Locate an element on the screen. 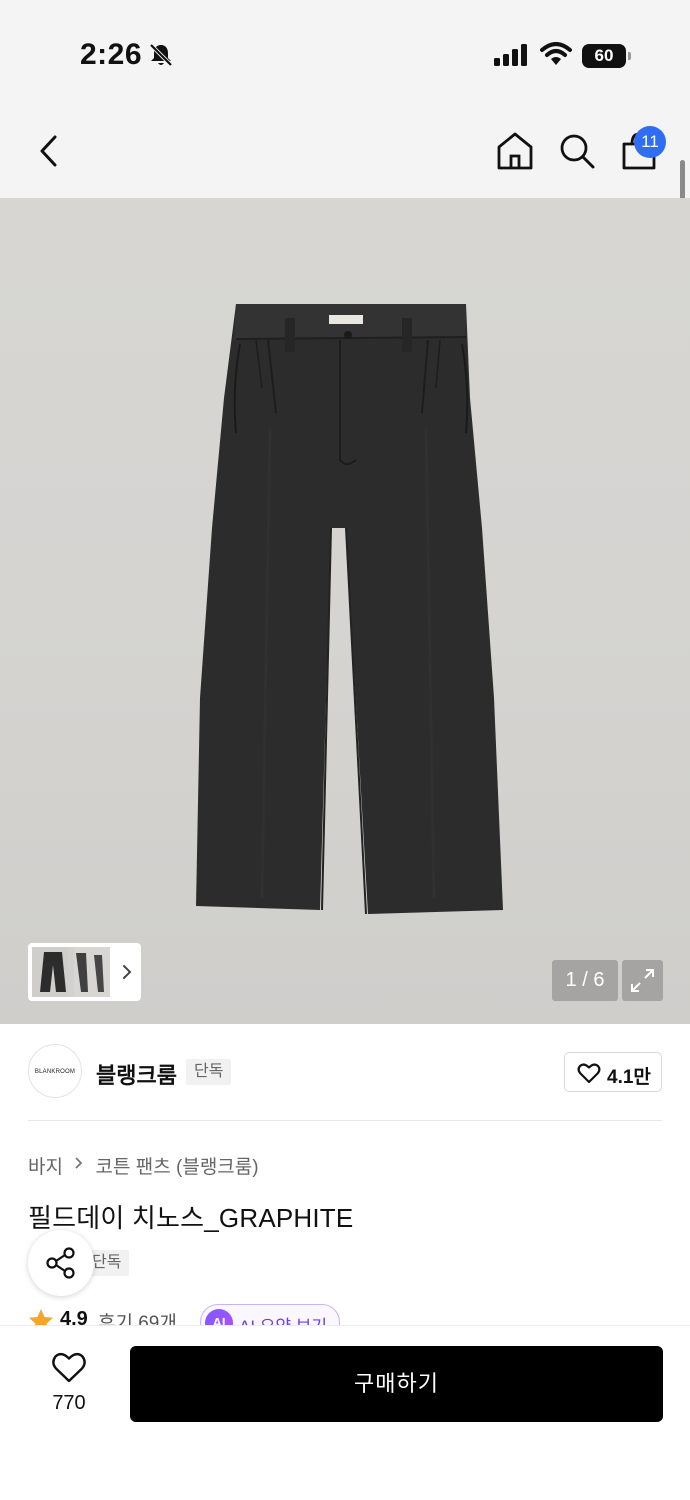 The height and width of the screenshot is (1500, 690). status-time: 2:26 is located at coordinates (111, 54).